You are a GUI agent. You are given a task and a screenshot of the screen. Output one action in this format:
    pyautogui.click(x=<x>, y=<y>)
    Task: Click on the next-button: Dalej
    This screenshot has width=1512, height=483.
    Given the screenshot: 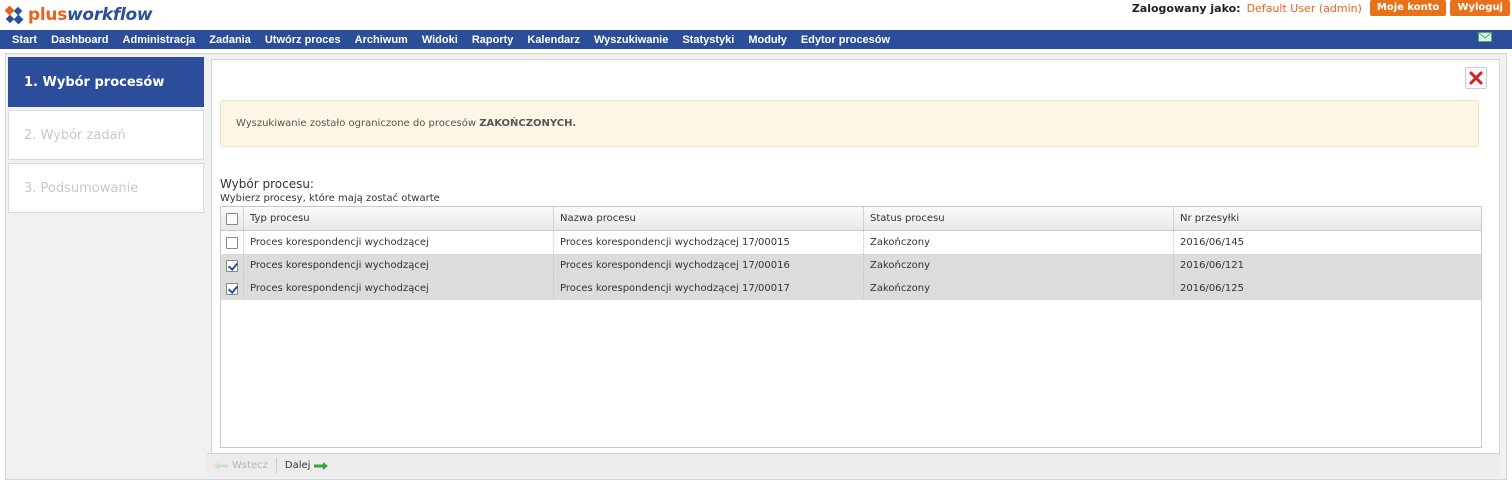 What is the action you would take?
    pyautogui.click(x=309, y=465)
    